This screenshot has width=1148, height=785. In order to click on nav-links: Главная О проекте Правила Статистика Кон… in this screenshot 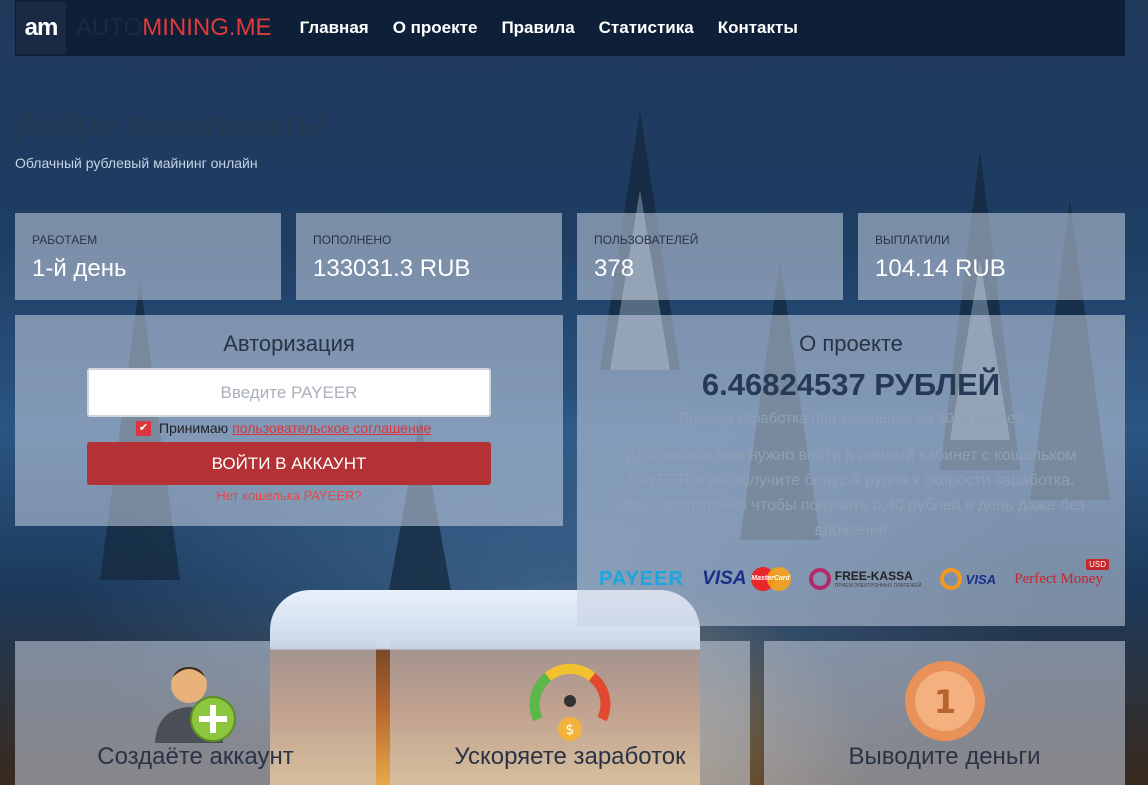, I will do `click(549, 28)`.